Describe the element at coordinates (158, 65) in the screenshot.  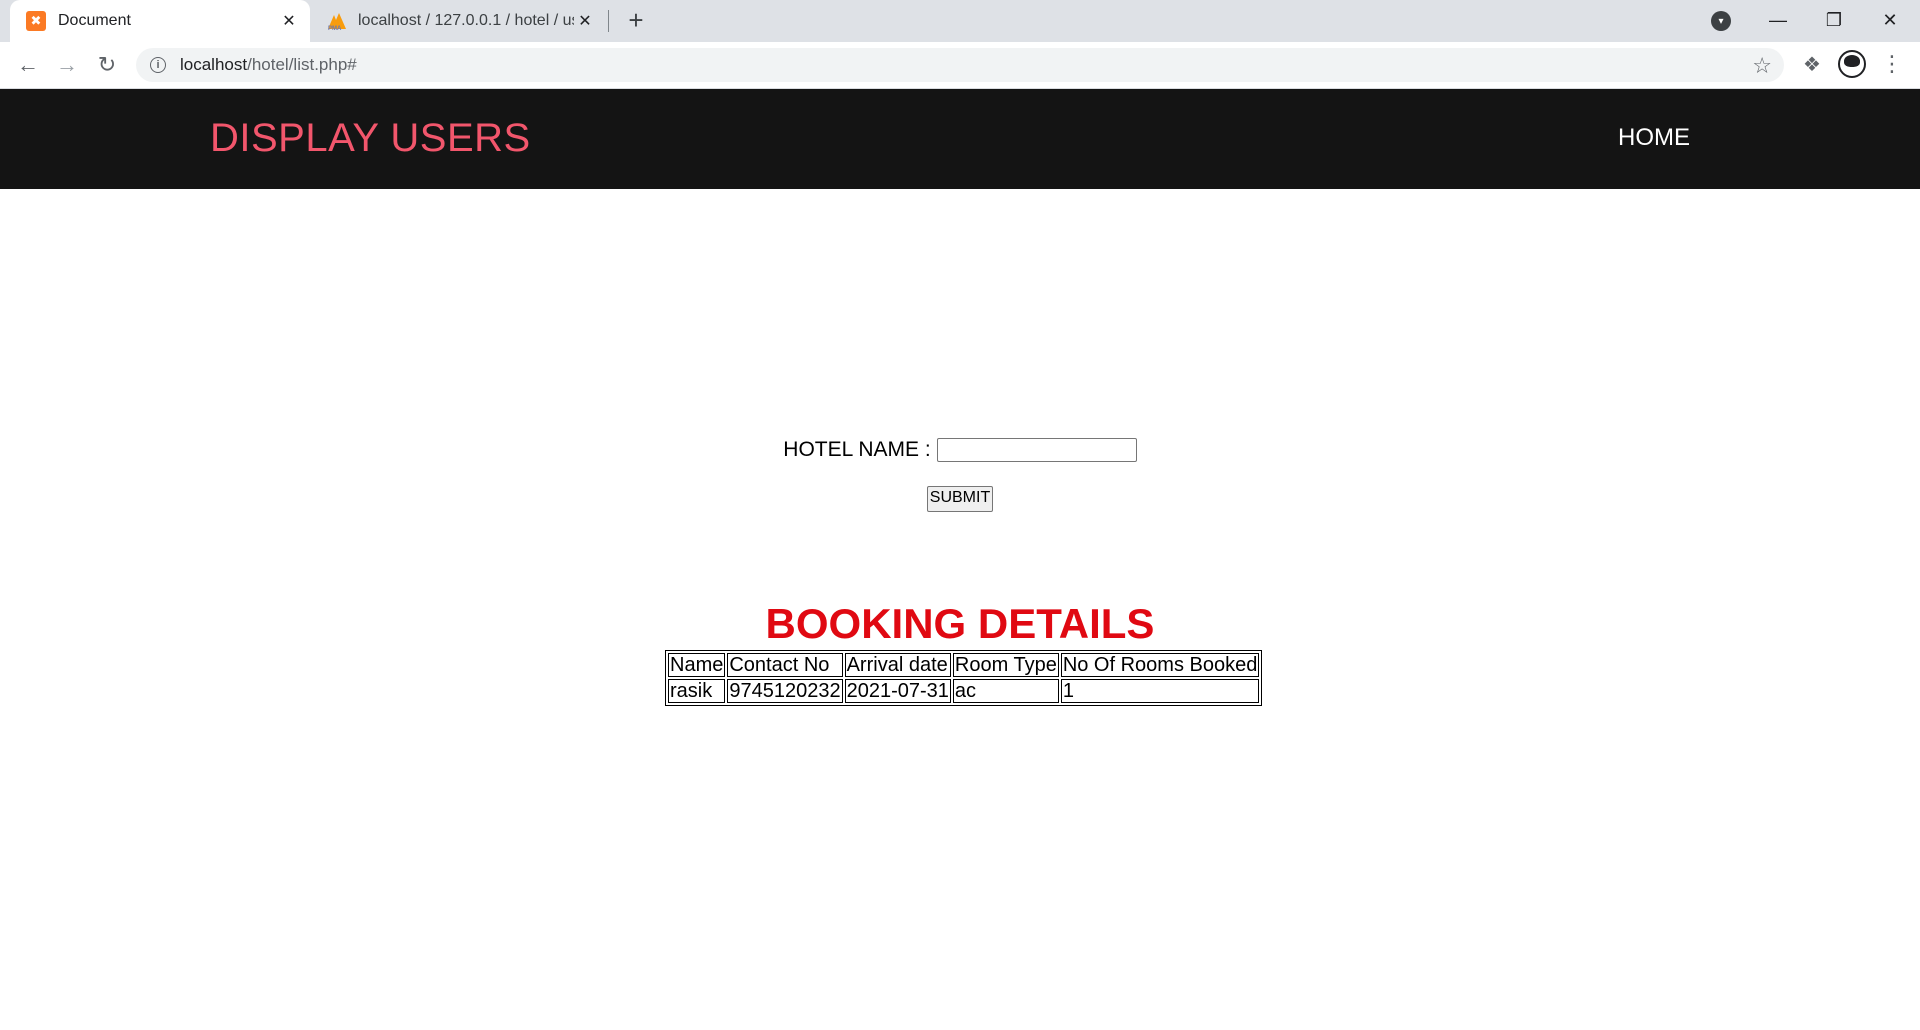
I see `info-icon: i` at that location.